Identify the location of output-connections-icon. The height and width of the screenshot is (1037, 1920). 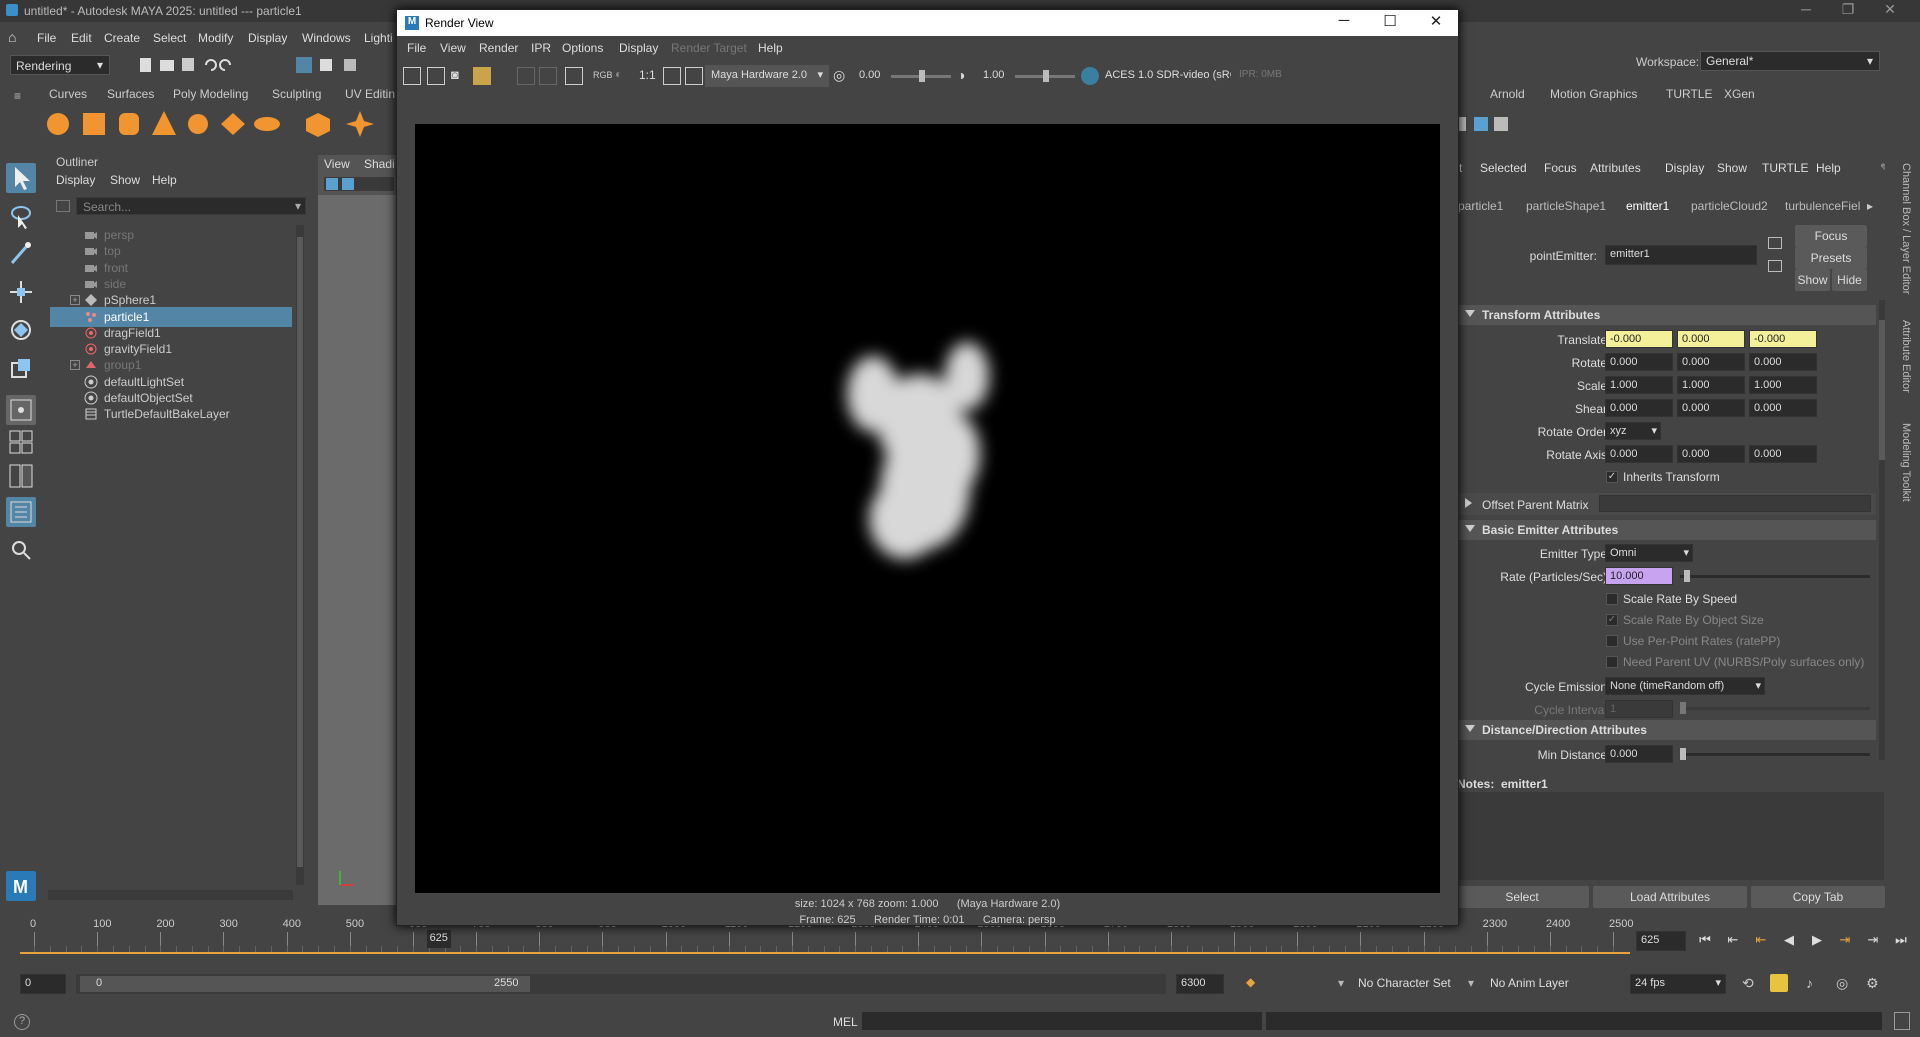
(1775, 266).